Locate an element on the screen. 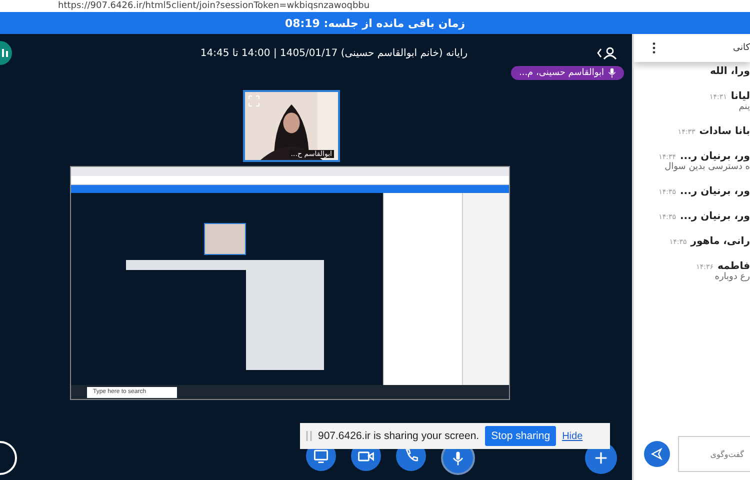 The height and width of the screenshot is (480, 750). drag-handle-icon is located at coordinates (309, 436).